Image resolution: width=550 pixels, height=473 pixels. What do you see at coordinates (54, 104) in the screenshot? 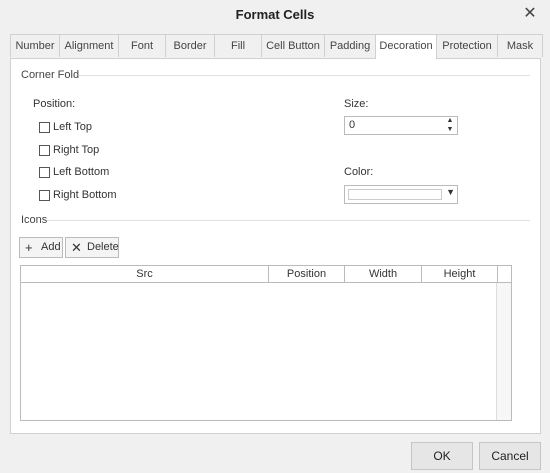
I see `position-label: Position:` at bounding box center [54, 104].